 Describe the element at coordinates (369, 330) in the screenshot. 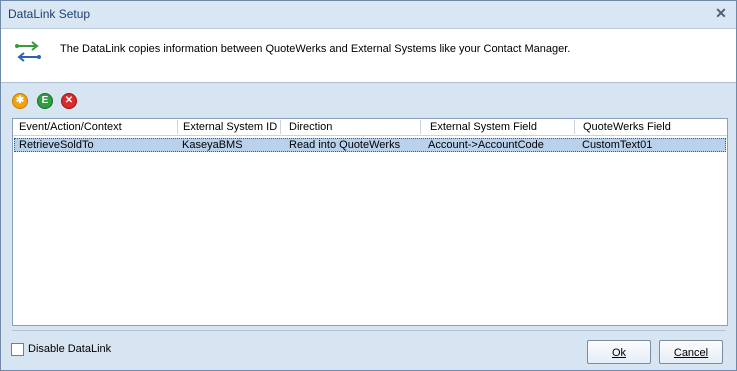

I see `footer-divider` at that location.